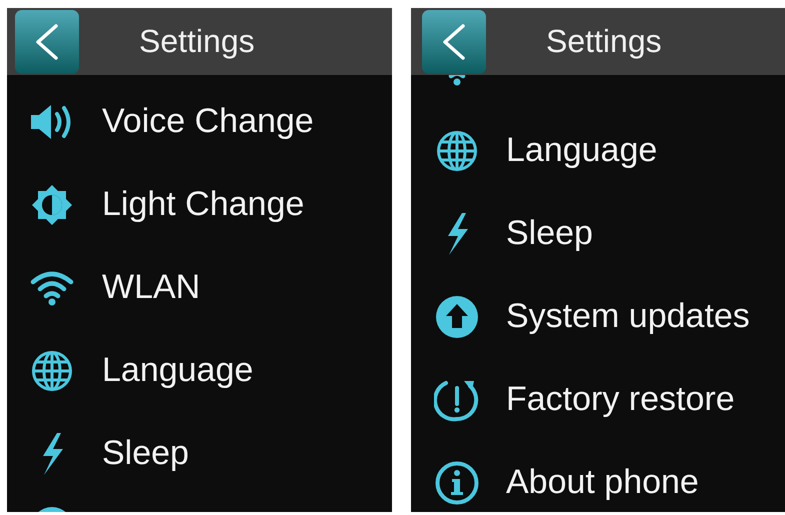 The image size is (785, 515). I want to click on settings-item: About phone, so click(598, 476).